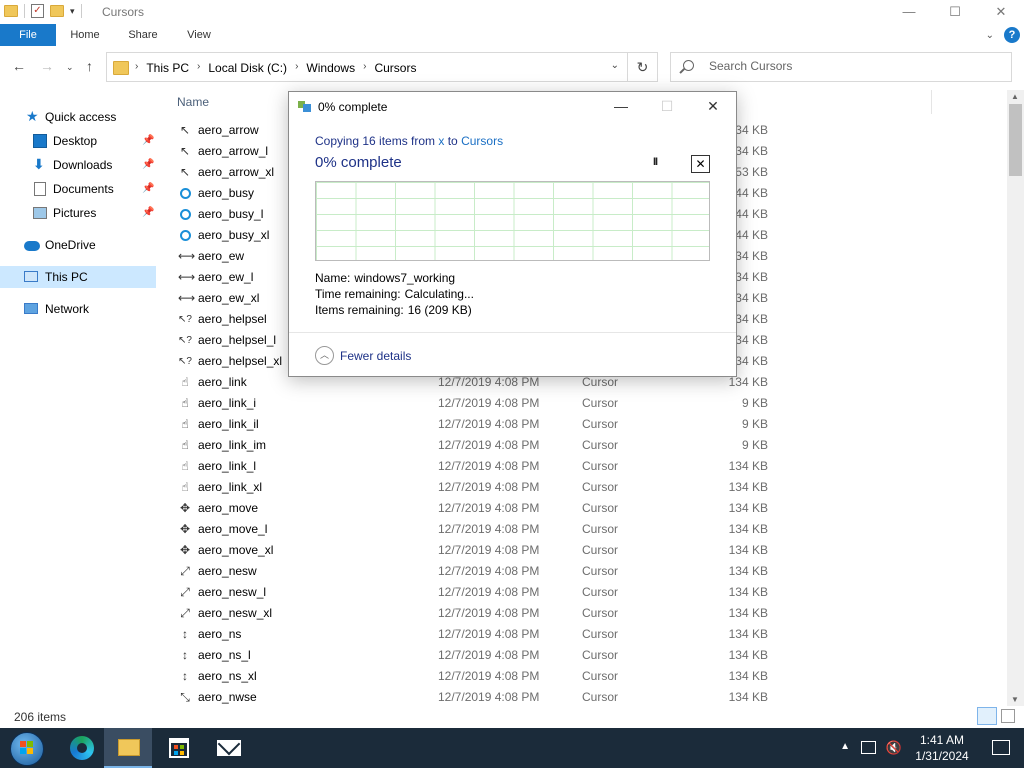  I want to click on scroll-down-icon: ▼, so click(1015, 699).